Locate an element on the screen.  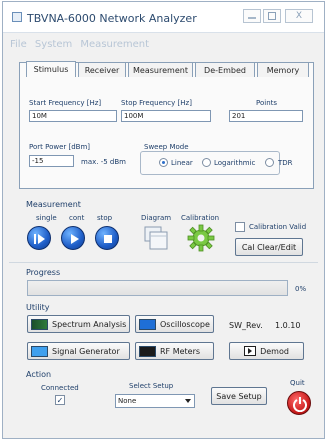
port-power-label: Port Power [dBm] is located at coordinates (60, 147).